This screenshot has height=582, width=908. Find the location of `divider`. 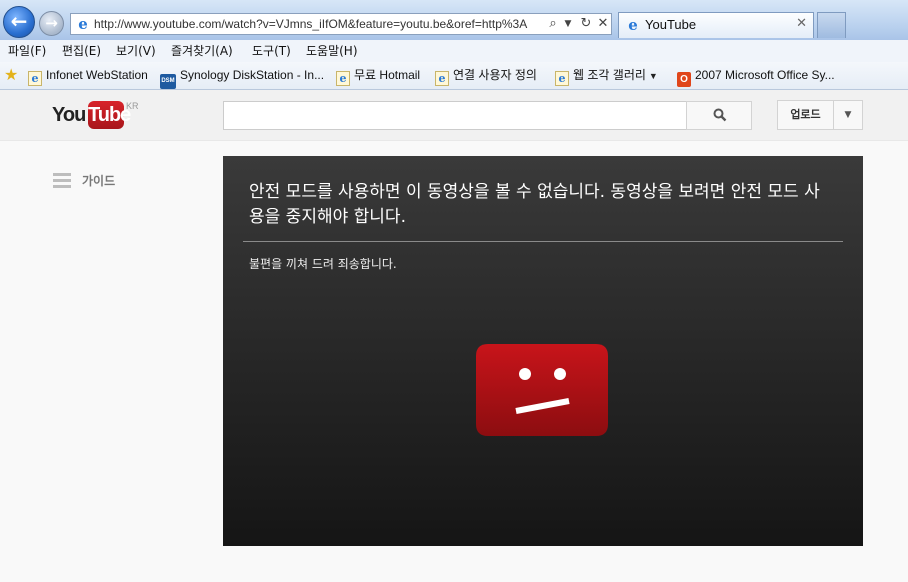

divider is located at coordinates (543, 241).